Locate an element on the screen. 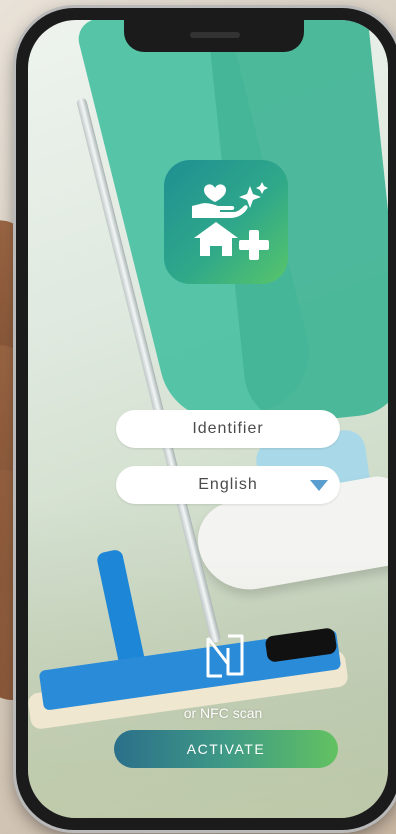  identifier-placeholder: Identifier is located at coordinates (228, 428).